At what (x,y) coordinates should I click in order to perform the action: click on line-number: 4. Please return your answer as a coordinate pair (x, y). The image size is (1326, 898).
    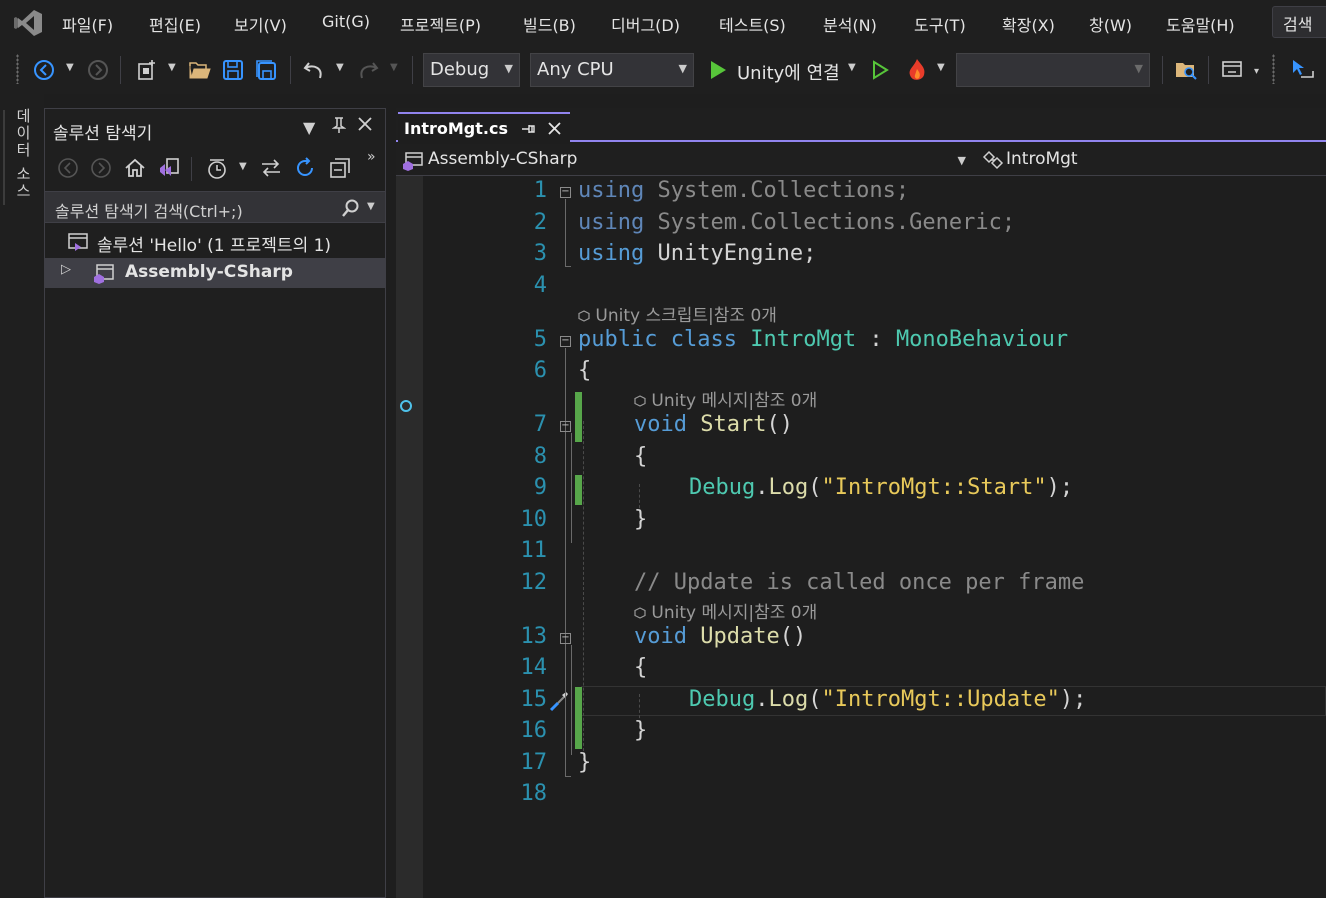
    Looking at the image, I should click on (540, 285).